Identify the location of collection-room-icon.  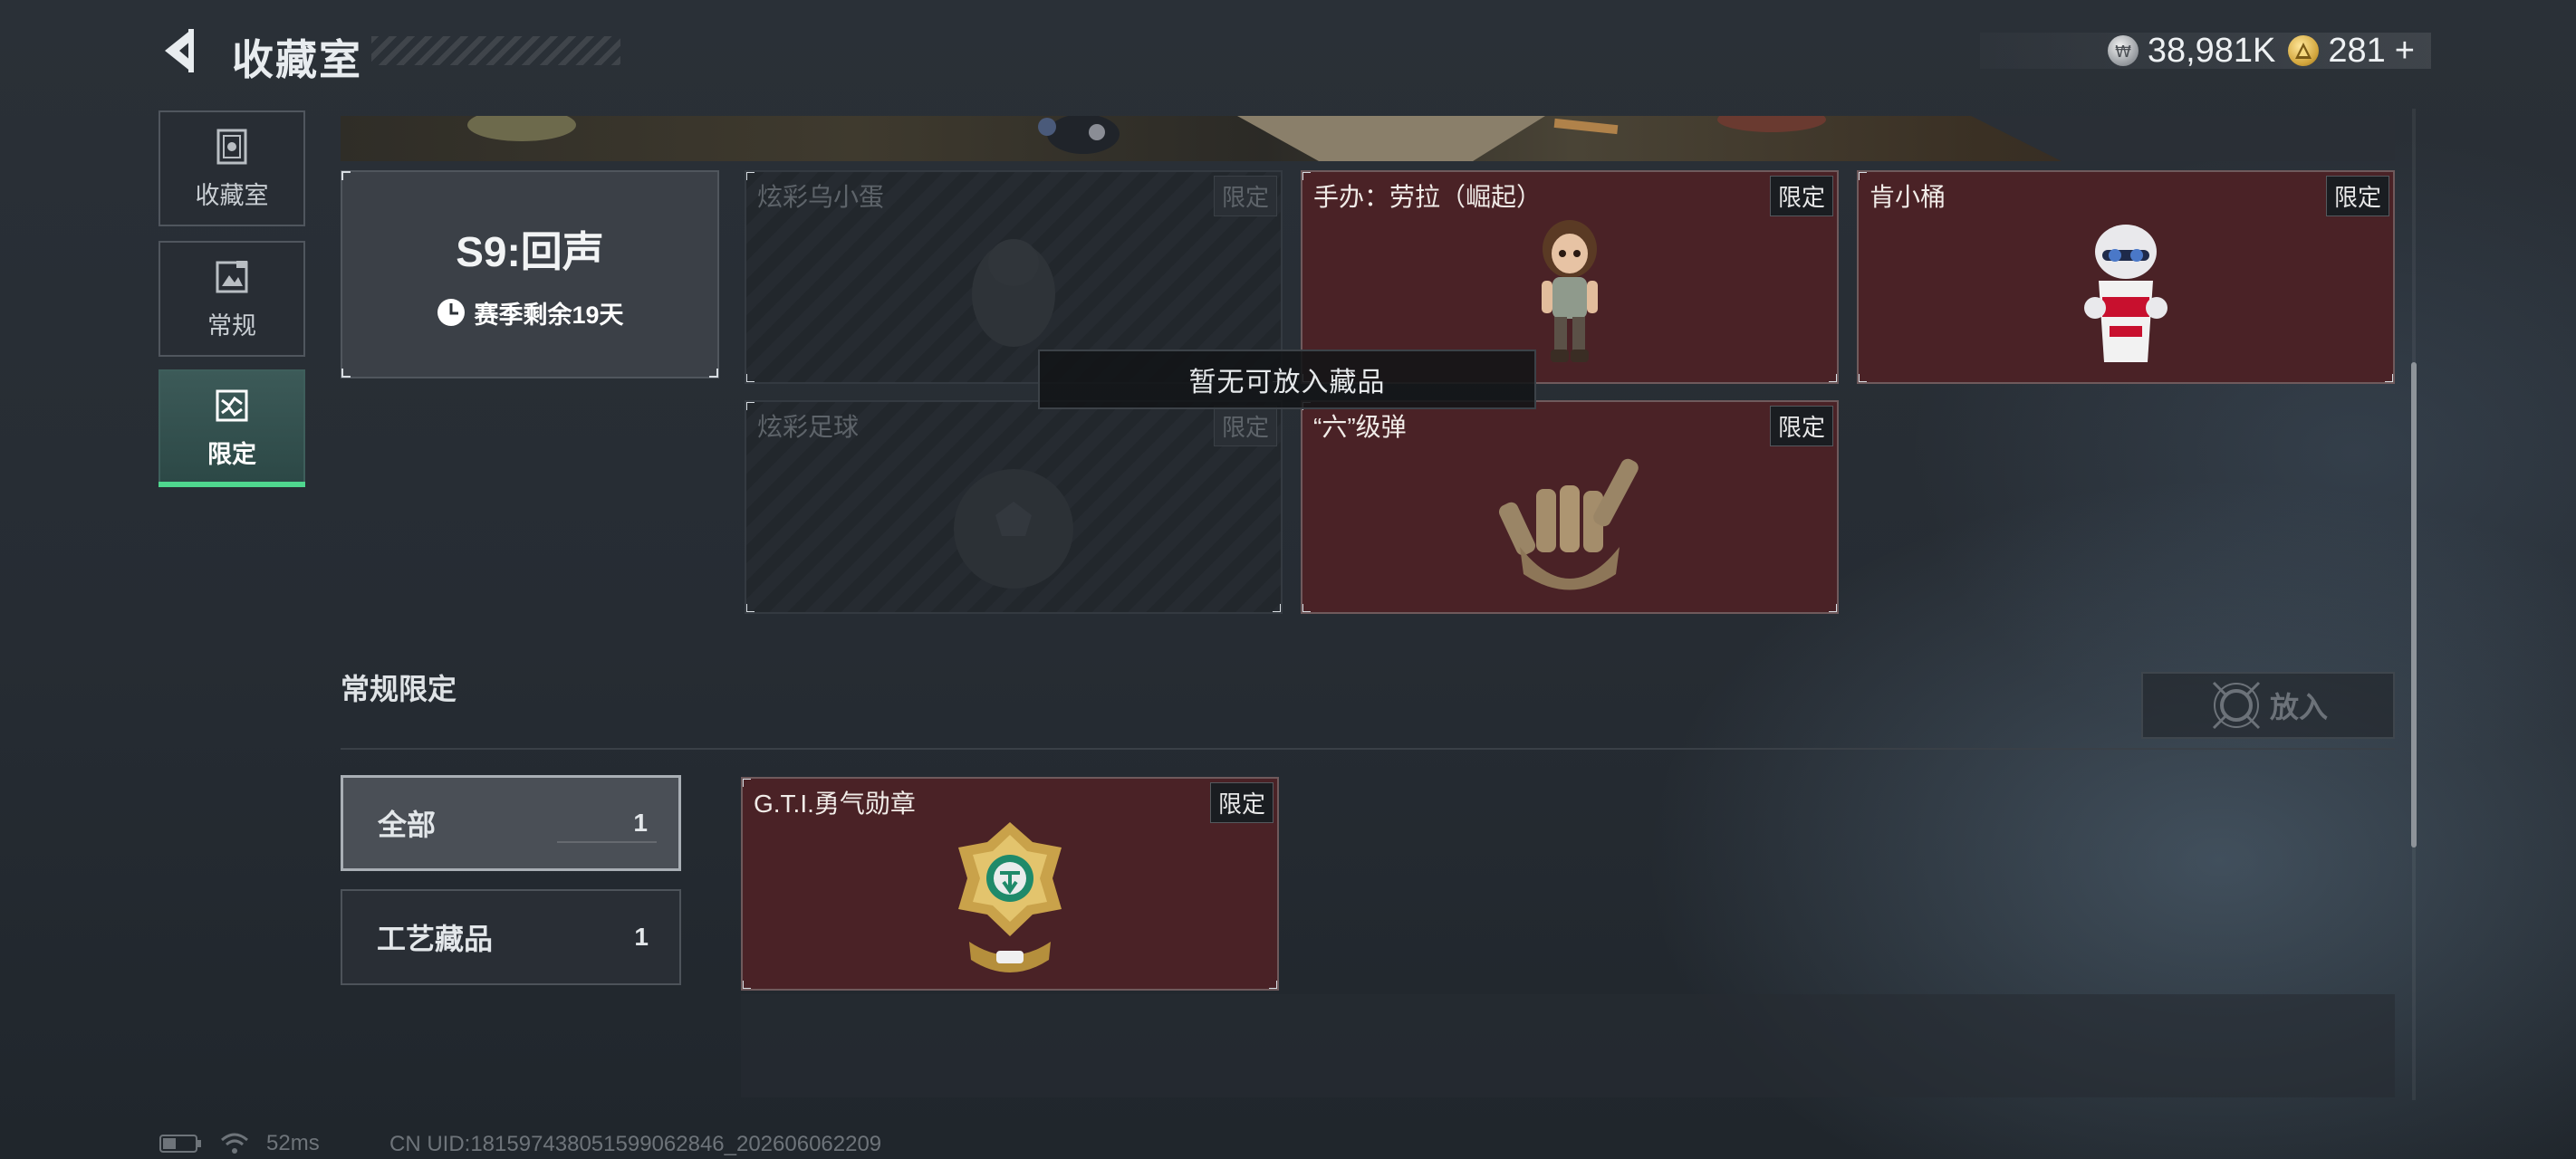
(231, 146).